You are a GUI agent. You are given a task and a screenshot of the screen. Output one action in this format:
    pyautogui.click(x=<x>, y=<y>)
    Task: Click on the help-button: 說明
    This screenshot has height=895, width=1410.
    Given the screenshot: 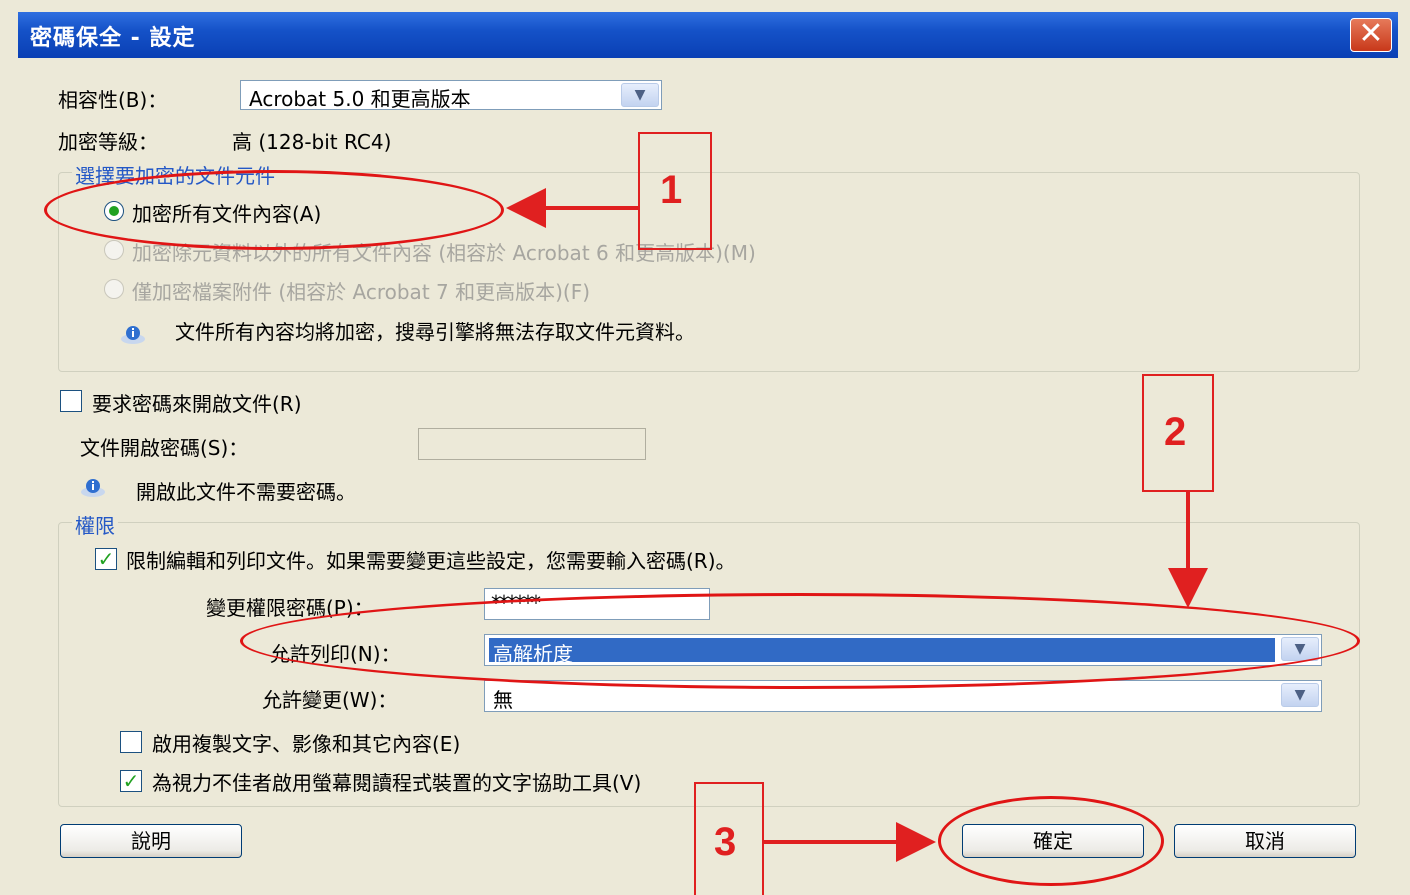 What is the action you would take?
    pyautogui.click(x=151, y=841)
    